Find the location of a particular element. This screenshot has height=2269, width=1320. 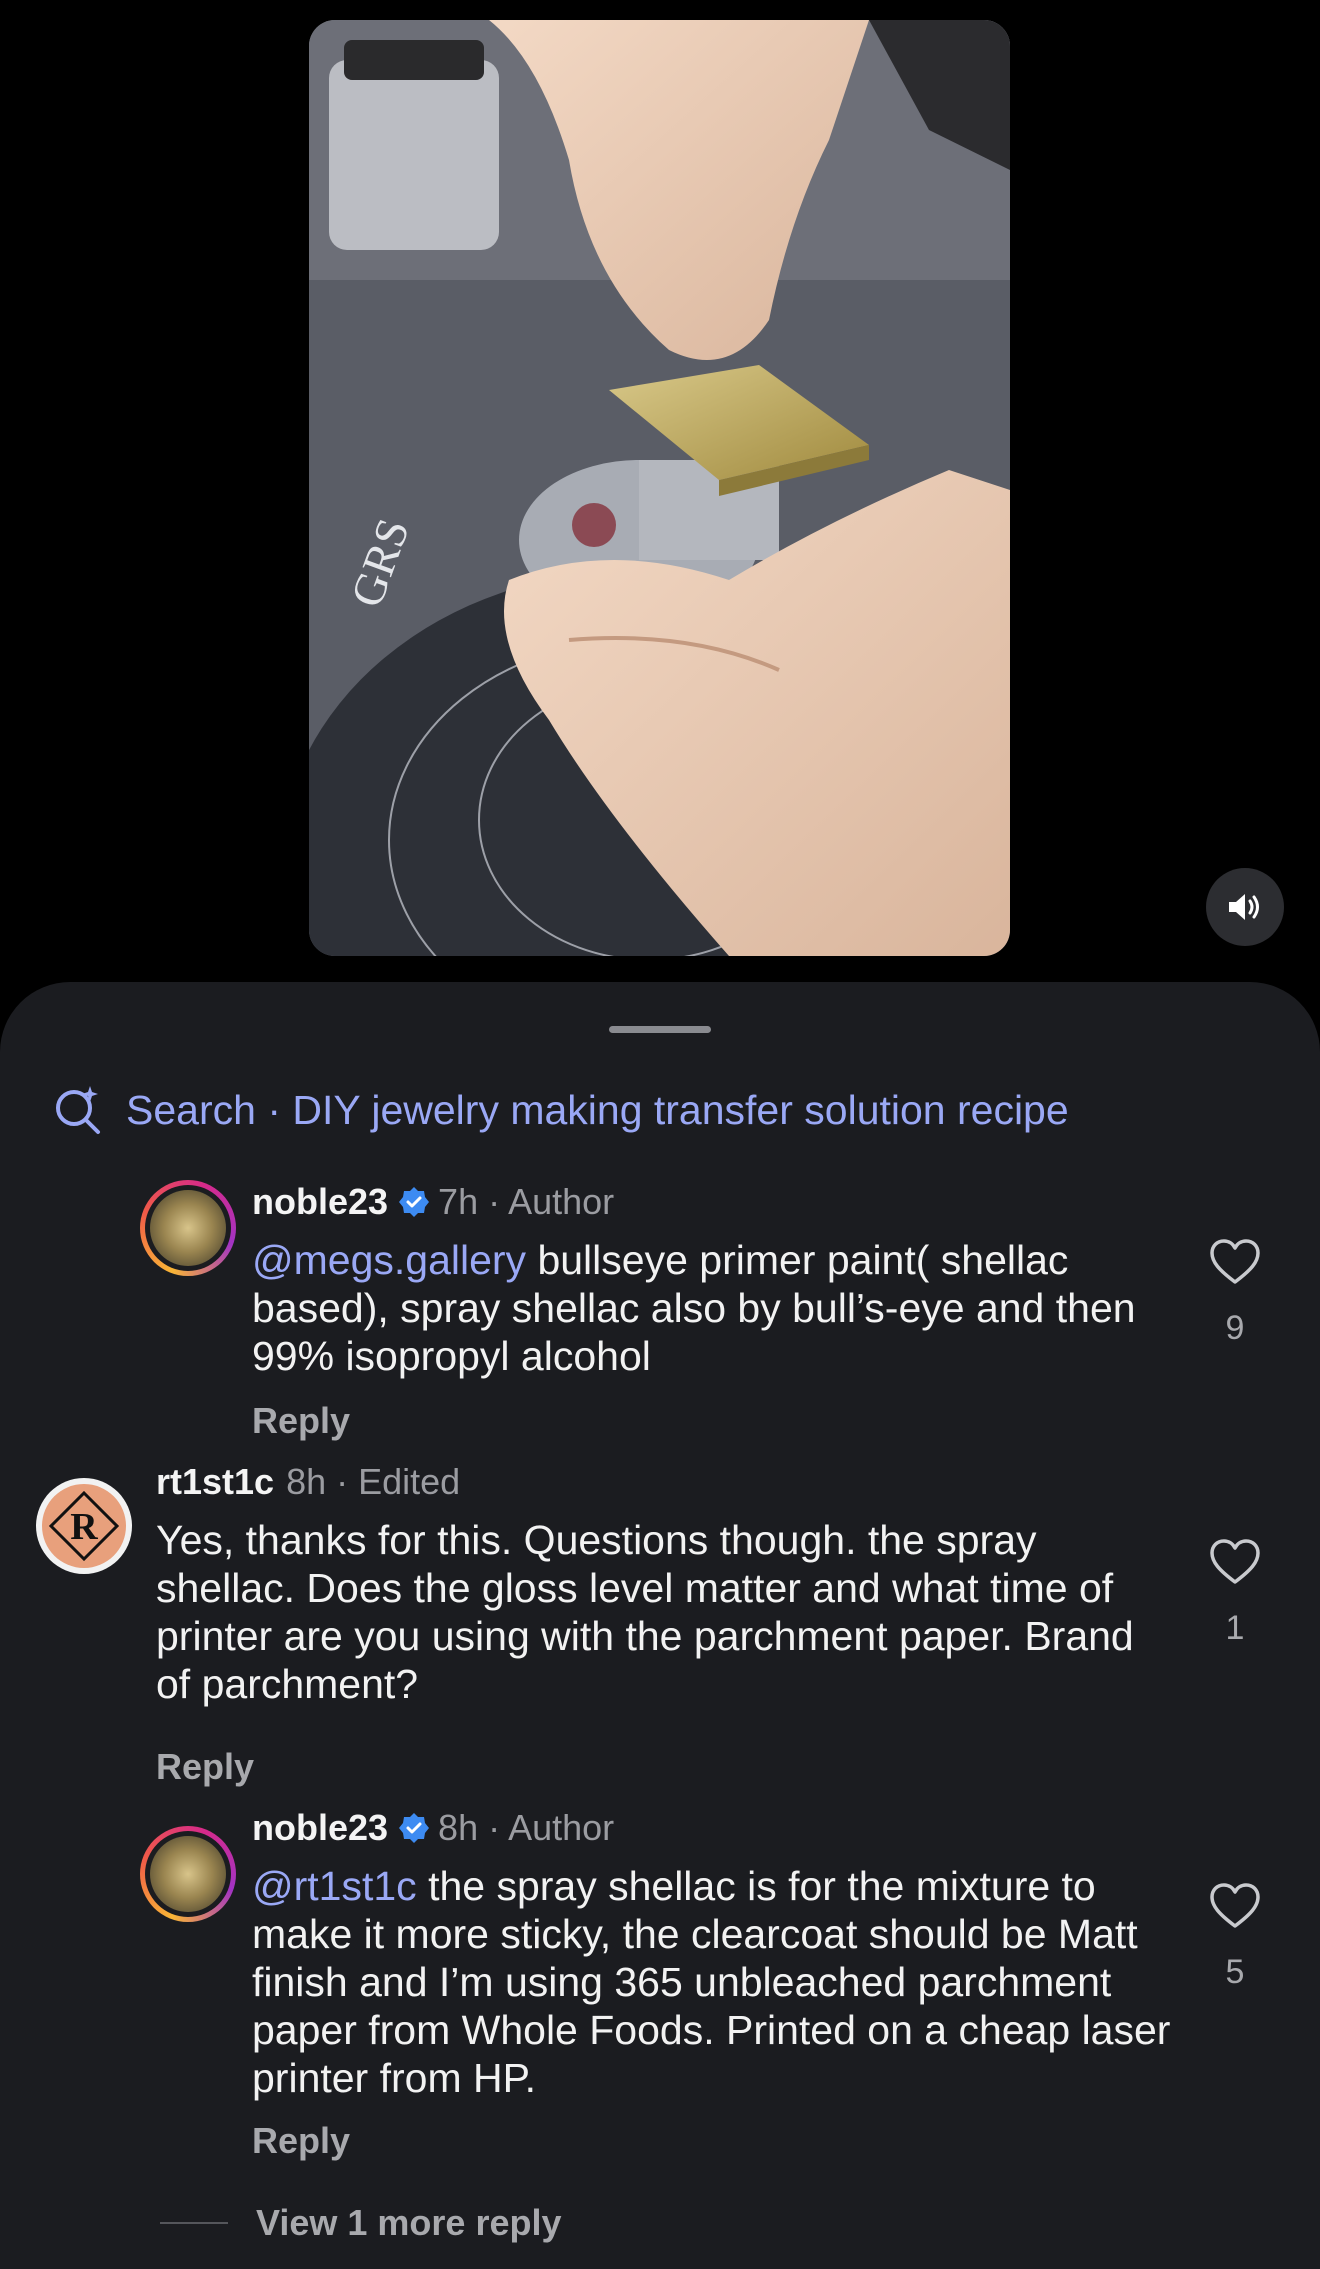

mute-toggle-button is located at coordinates (1245, 907).